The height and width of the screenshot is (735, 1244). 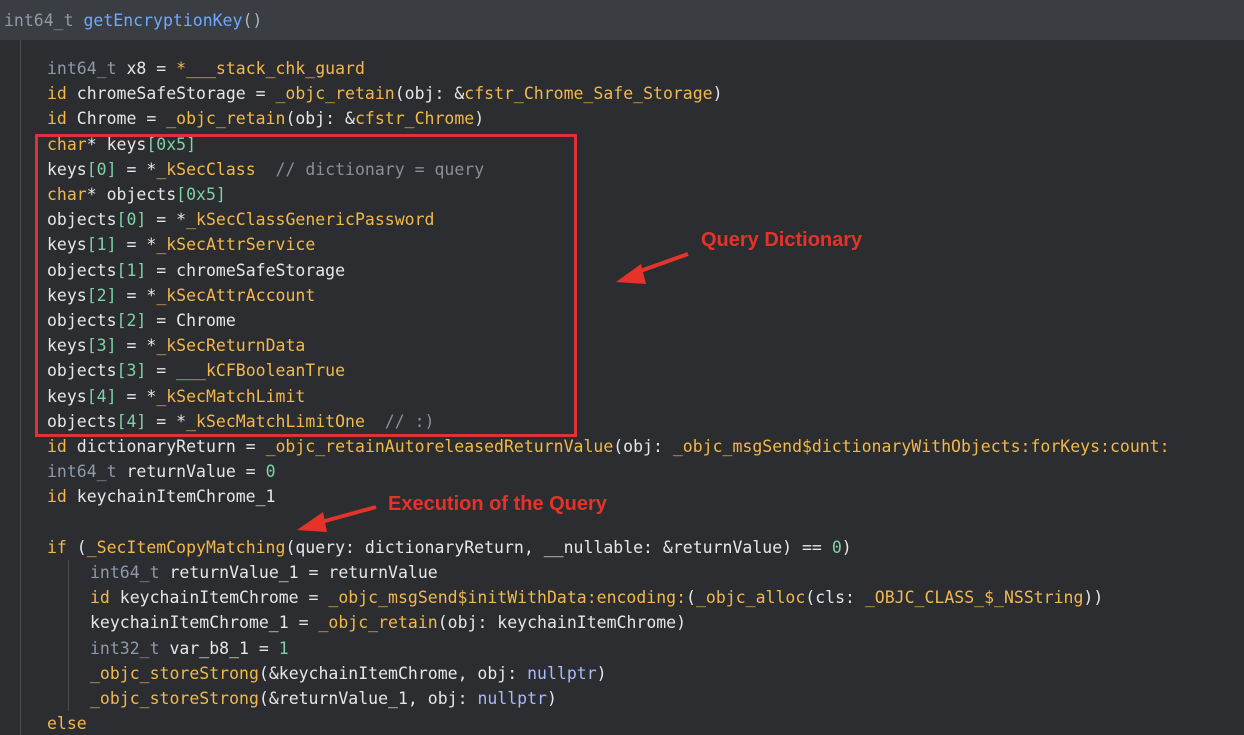 I want to click on query-dictionary-arrow, so click(x=652, y=268).